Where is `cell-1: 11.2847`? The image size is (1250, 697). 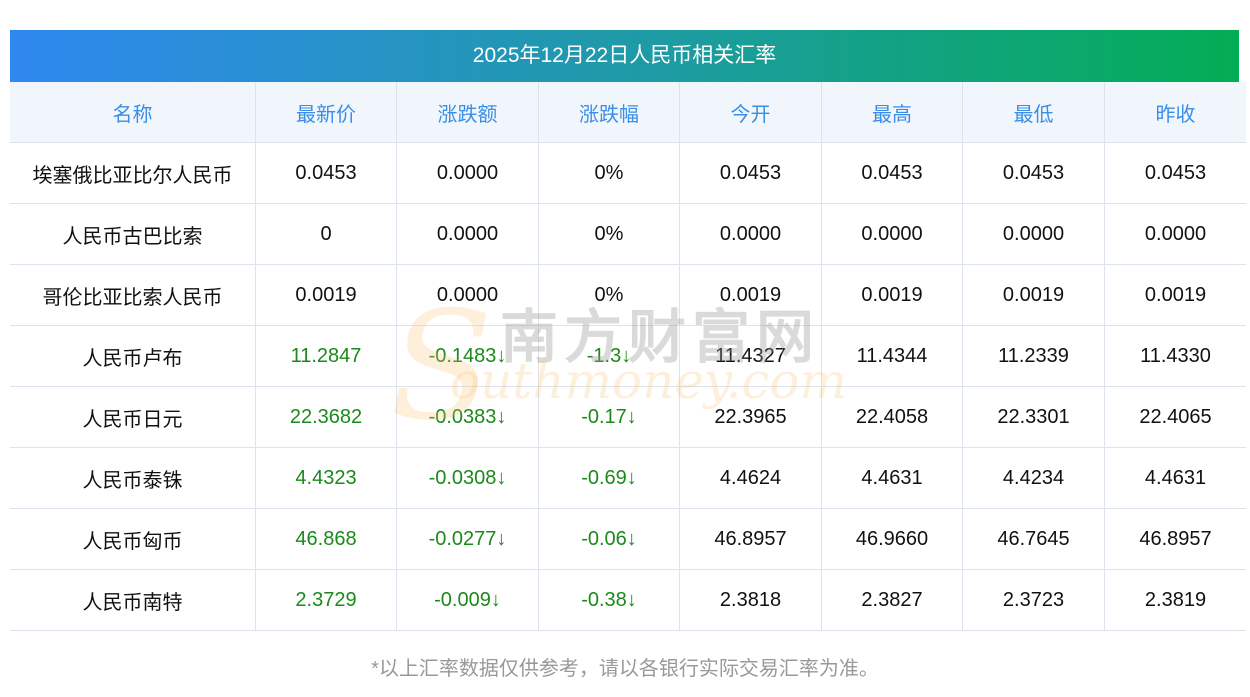
cell-1: 11.2847 is located at coordinates (326, 356).